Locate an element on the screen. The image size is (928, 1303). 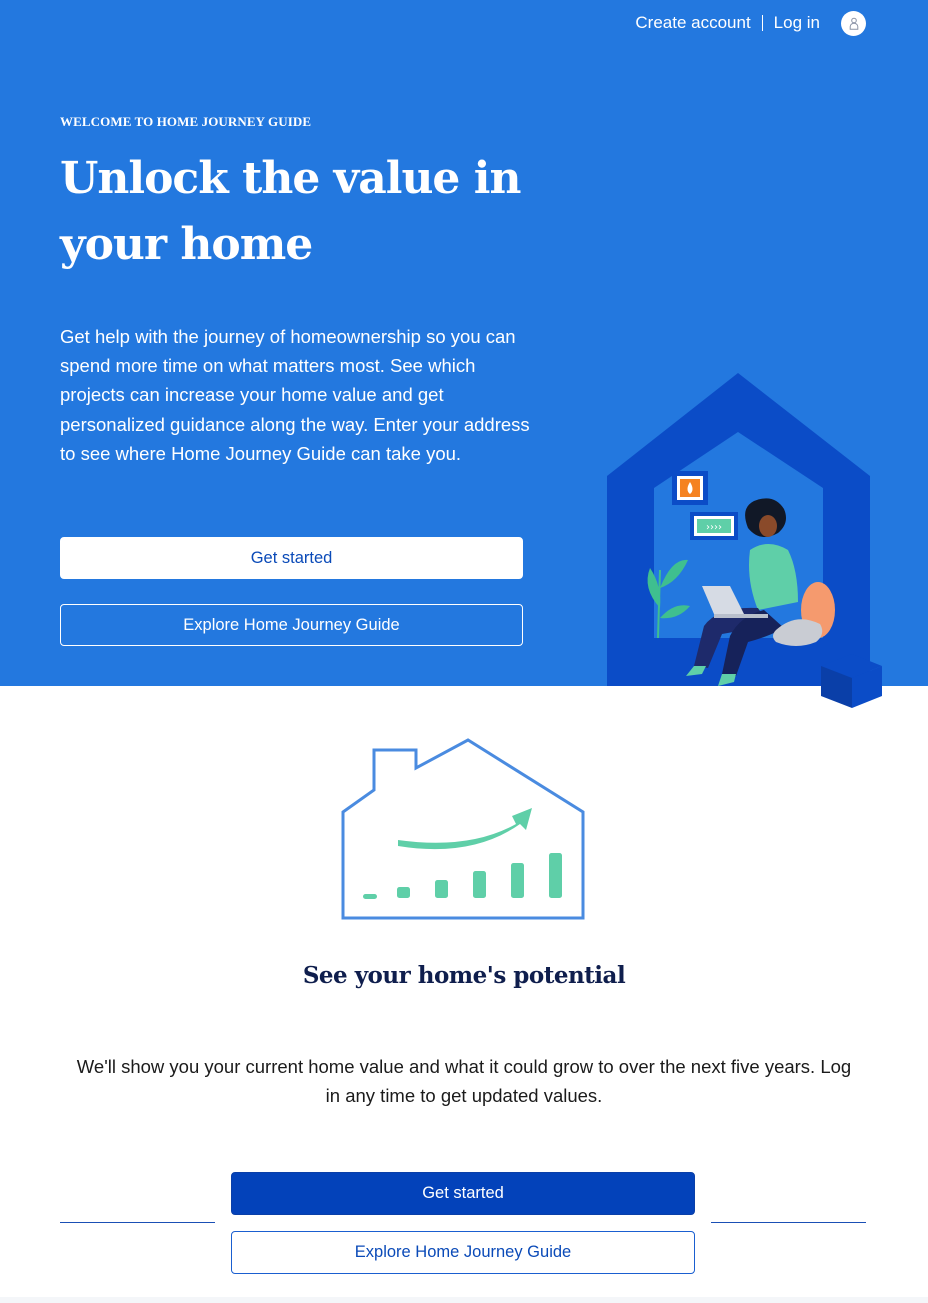
left-divider is located at coordinates (137, 1222).